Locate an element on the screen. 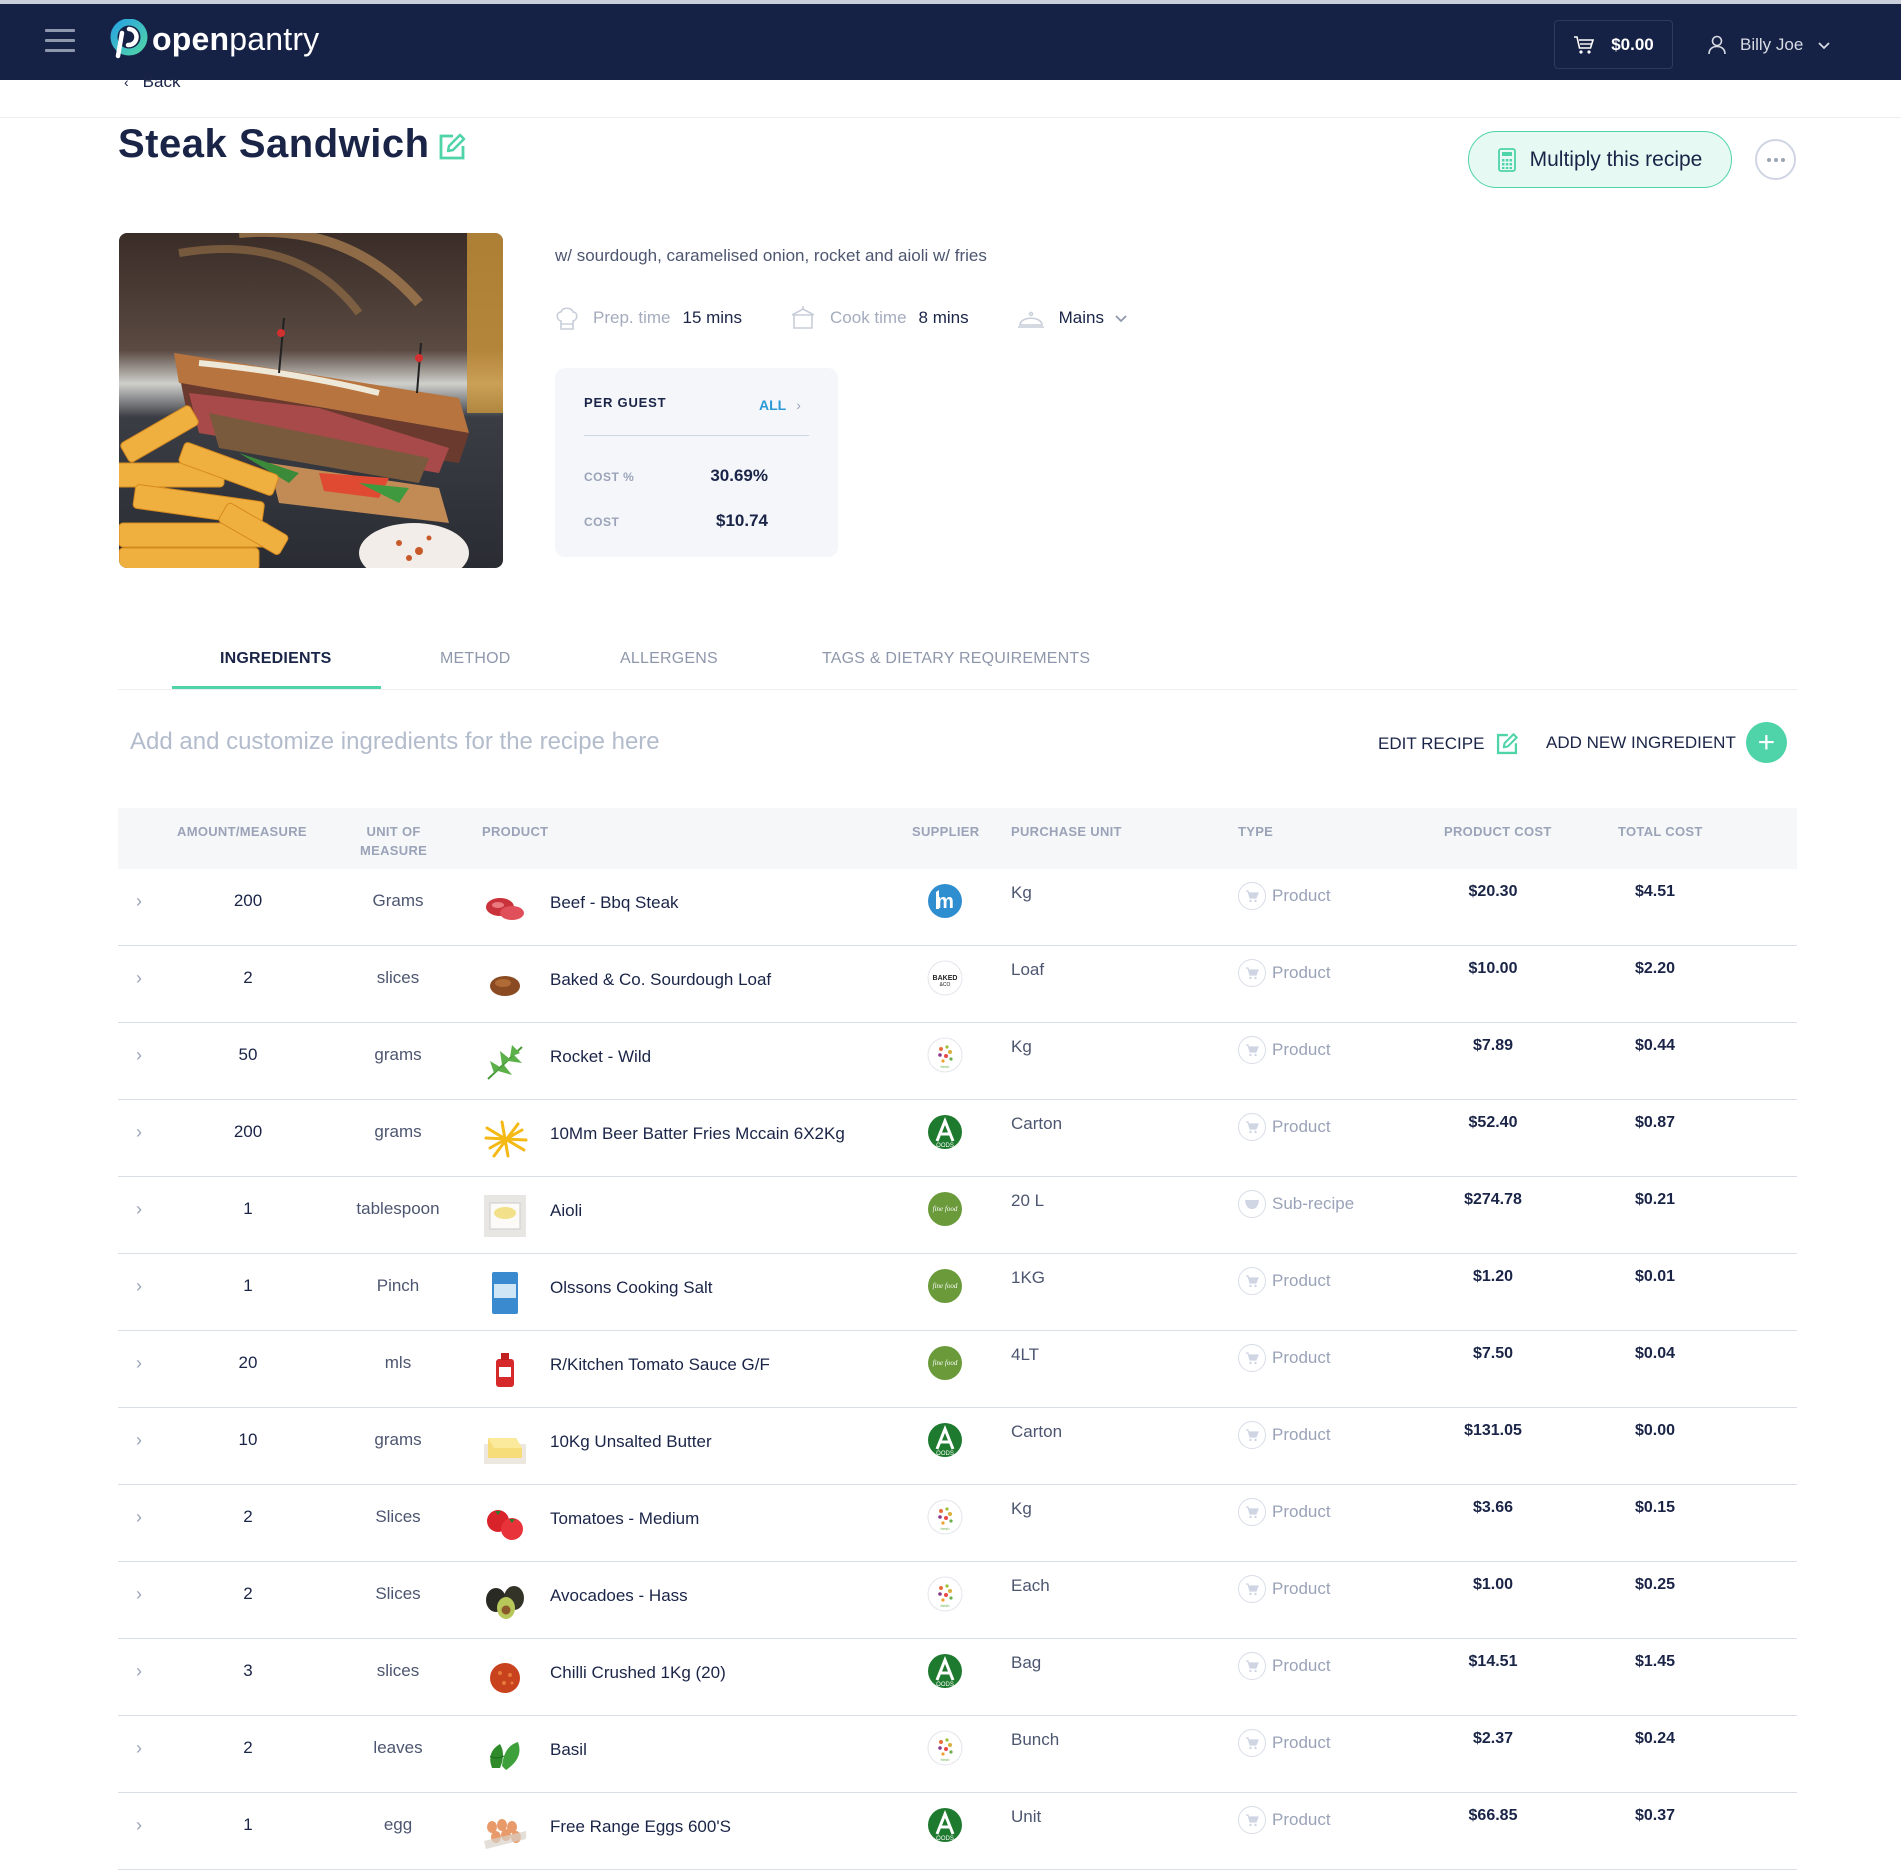  total-cost-cell: $0.25 is located at coordinates (1655, 1584).